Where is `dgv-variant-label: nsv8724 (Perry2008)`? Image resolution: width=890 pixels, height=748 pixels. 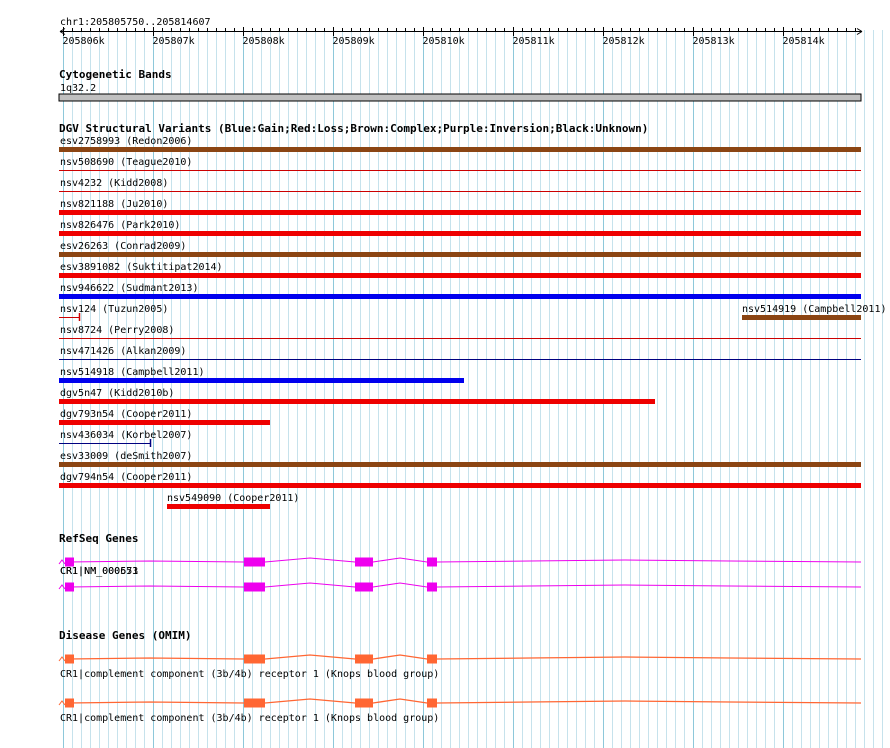 dgv-variant-label: nsv8724 (Perry2008) is located at coordinates (117, 330).